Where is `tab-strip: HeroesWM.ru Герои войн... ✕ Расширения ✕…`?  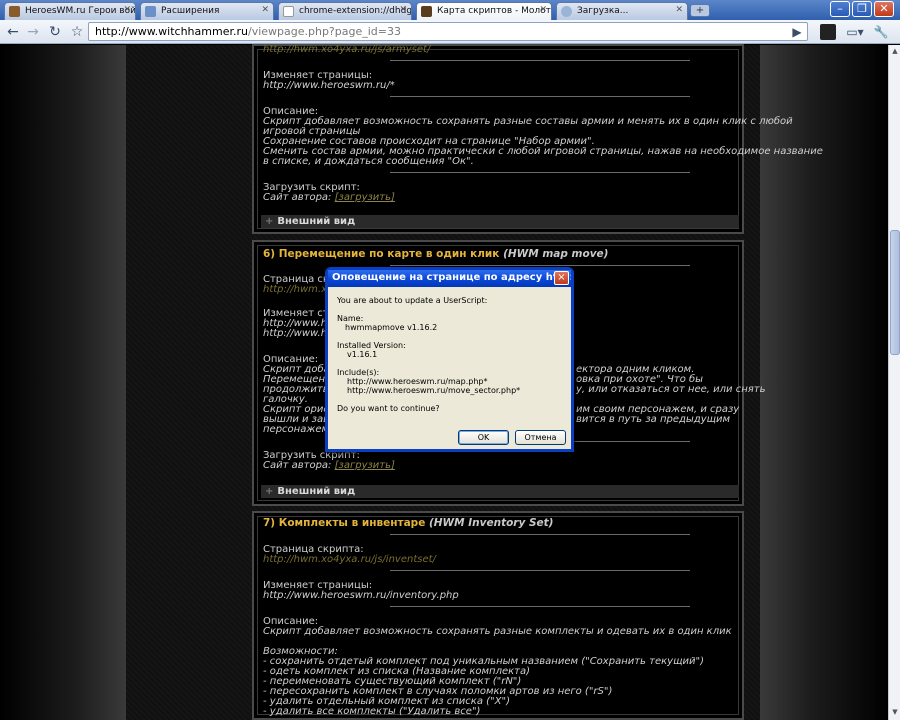 tab-strip: HeroesWM.ru Герои войн... ✕ Расширения ✕… is located at coordinates (450, 10).